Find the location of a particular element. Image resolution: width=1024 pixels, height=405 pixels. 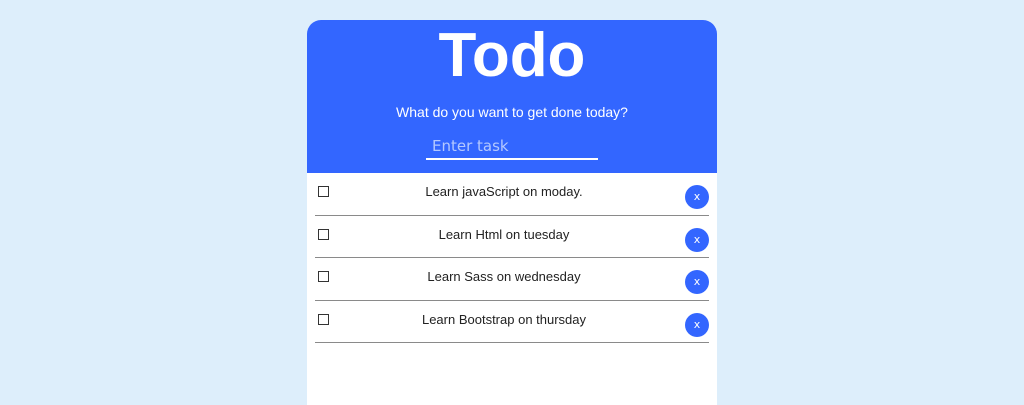

task-input is located at coordinates (512, 146).